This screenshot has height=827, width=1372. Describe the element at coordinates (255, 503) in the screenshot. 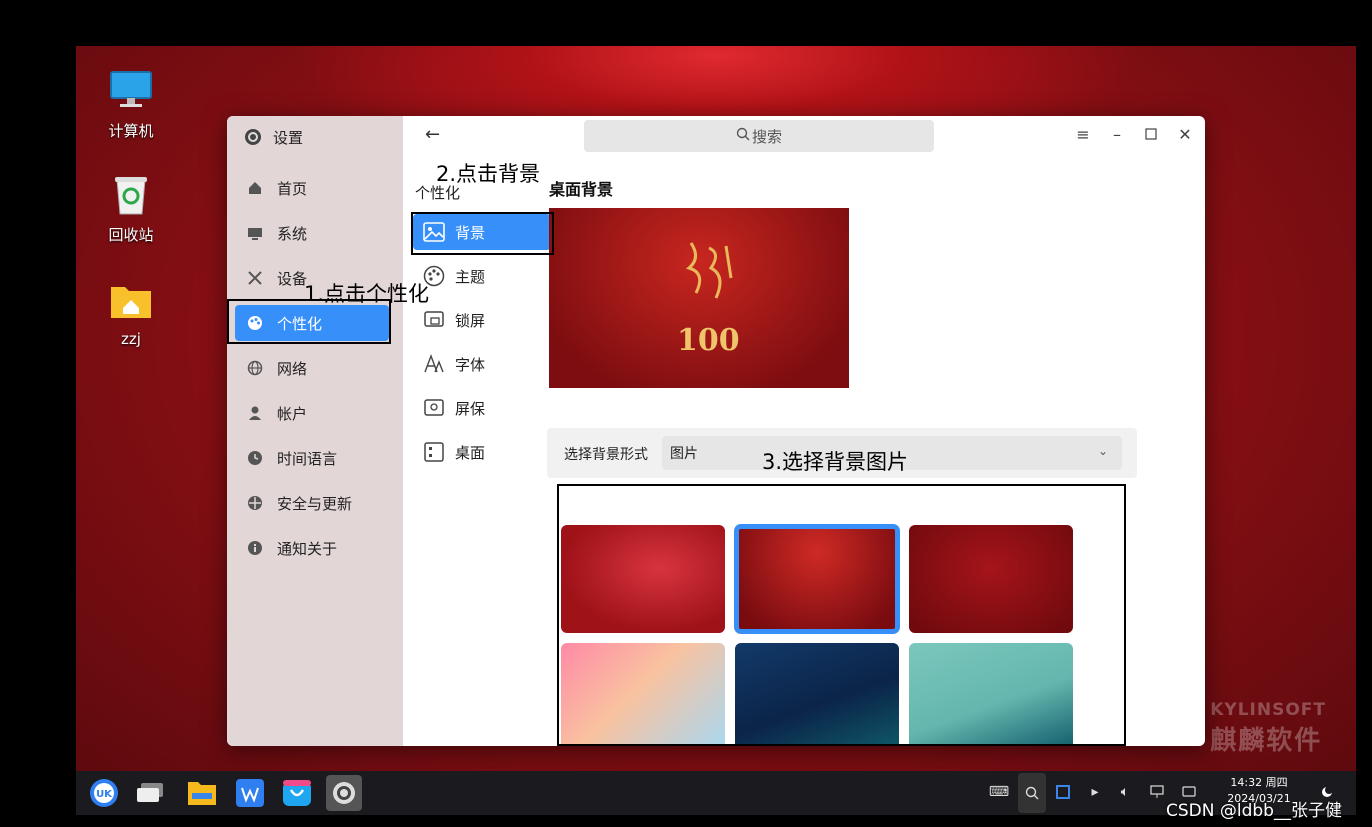

I see `shield-icon` at that location.